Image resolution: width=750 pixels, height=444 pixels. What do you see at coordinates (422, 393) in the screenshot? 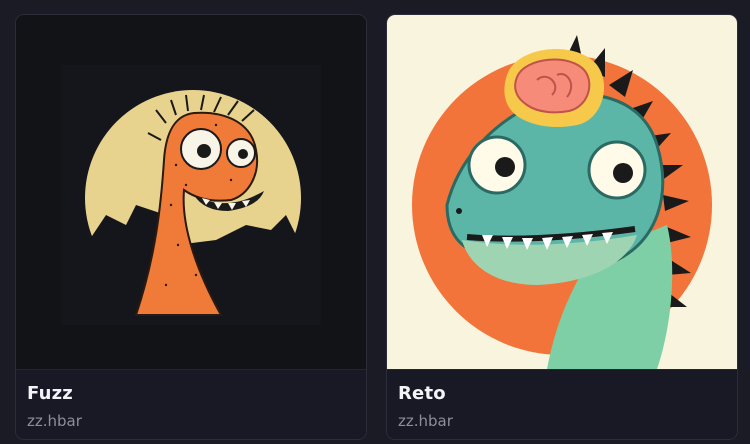
I see `nft-name: Reto` at bounding box center [422, 393].